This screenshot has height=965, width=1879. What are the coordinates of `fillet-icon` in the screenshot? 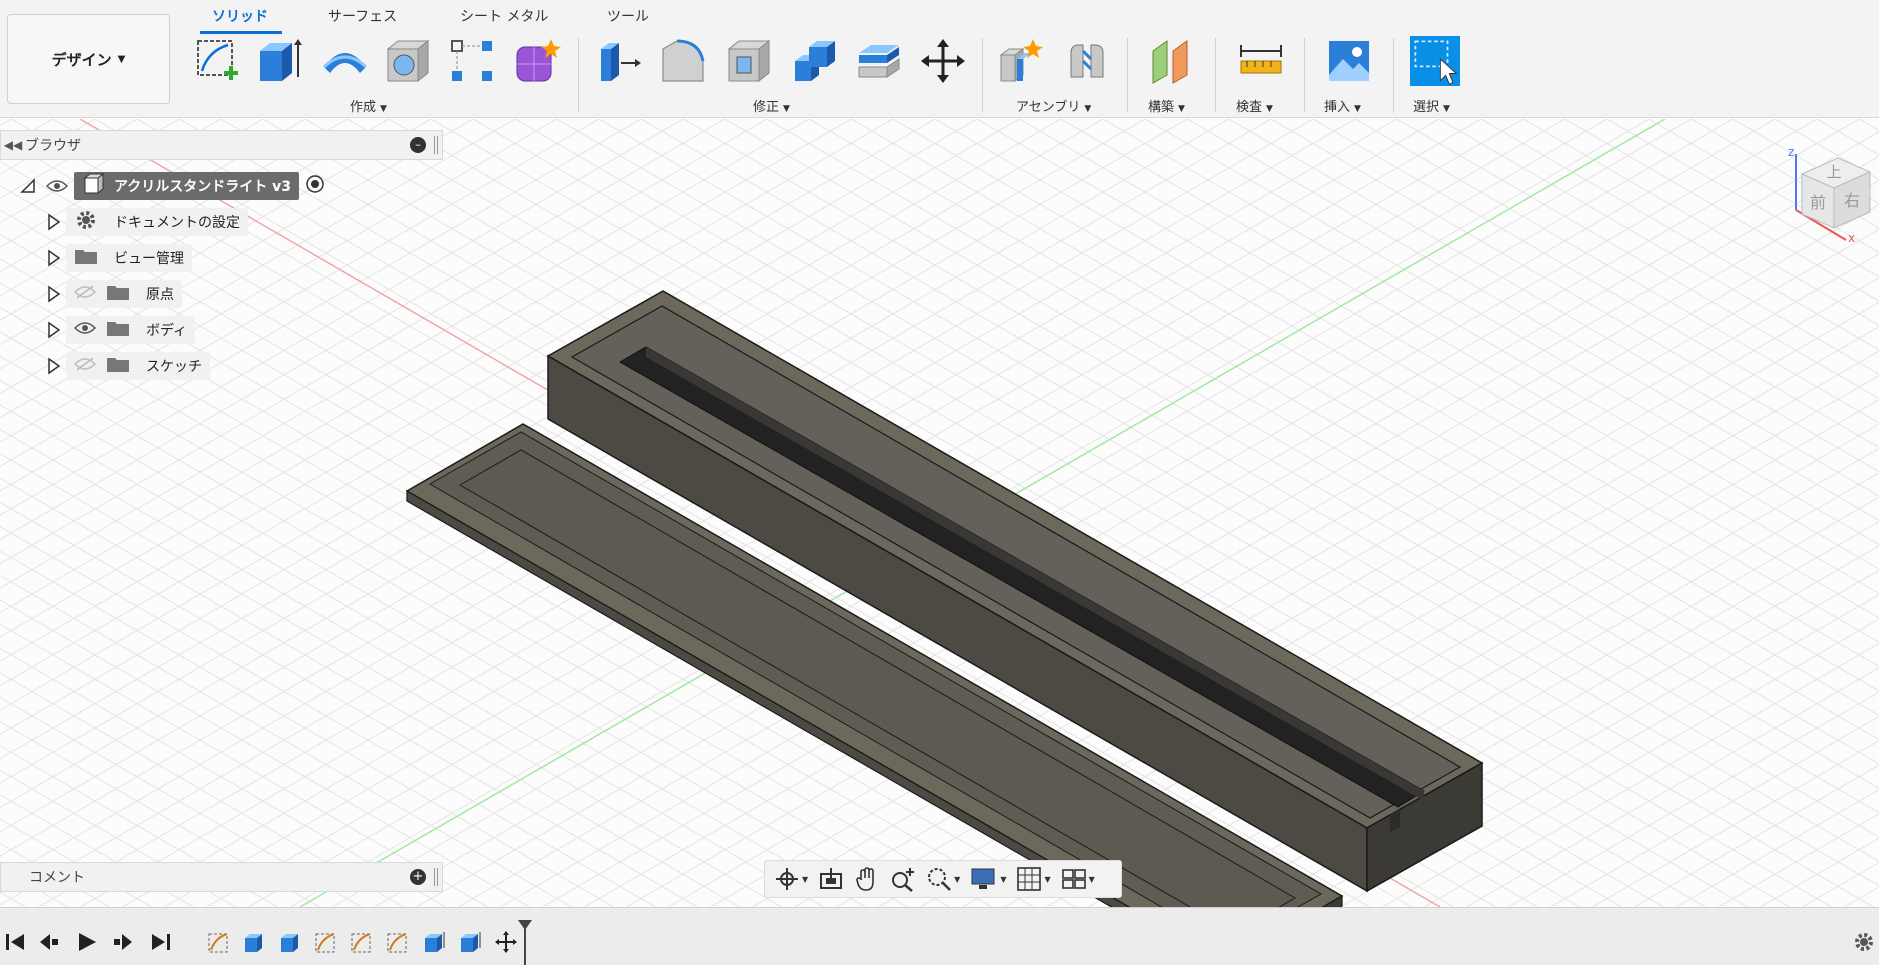 It's located at (683, 61).